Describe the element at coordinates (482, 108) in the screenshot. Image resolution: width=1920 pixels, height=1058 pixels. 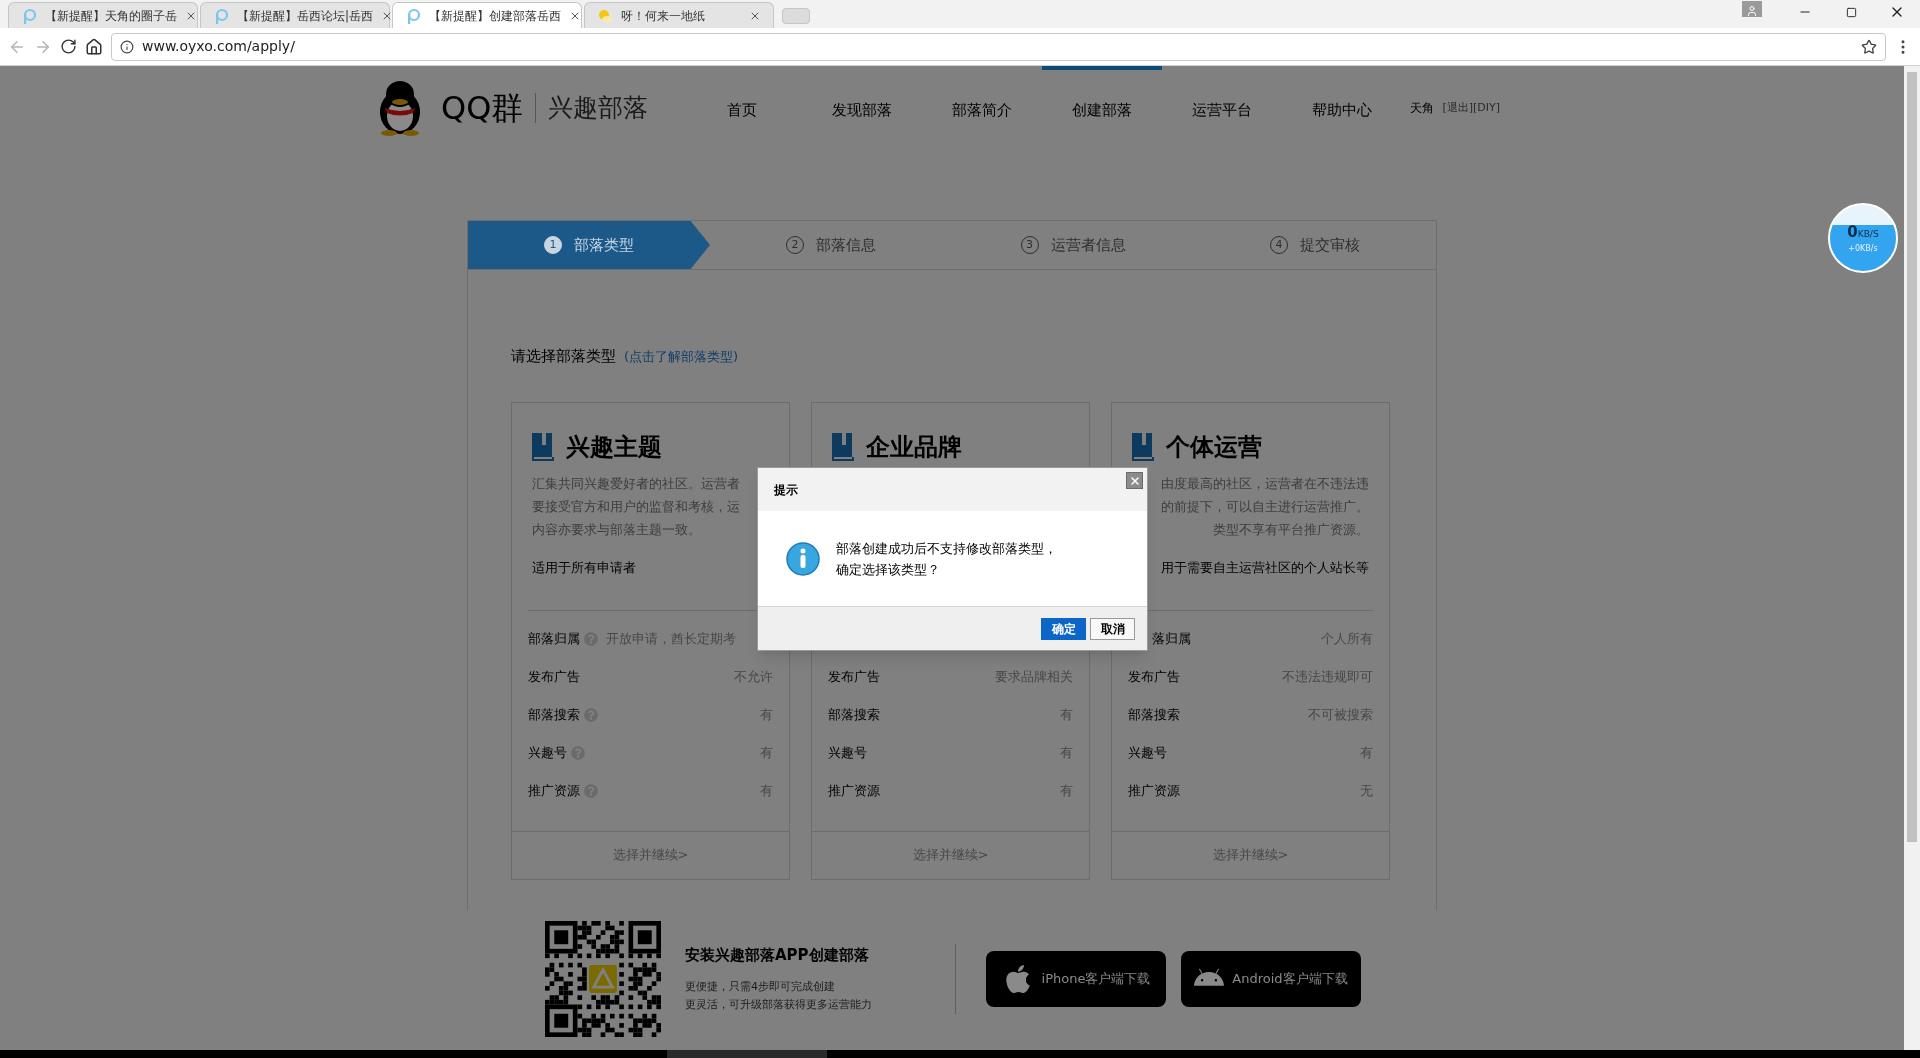
I see `logo-text: QQ群` at that location.